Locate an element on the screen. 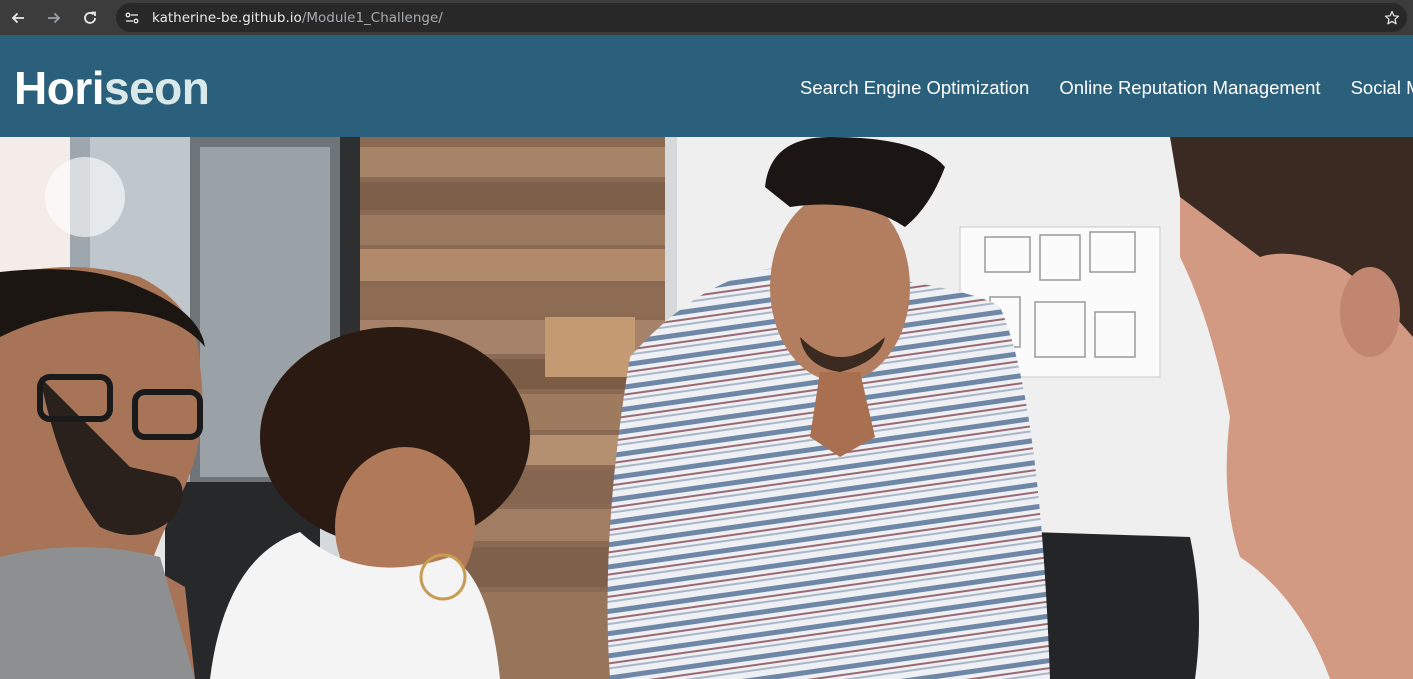 The image size is (1413, 679). url-path: /Module1_Challenge/ is located at coordinates (372, 17).